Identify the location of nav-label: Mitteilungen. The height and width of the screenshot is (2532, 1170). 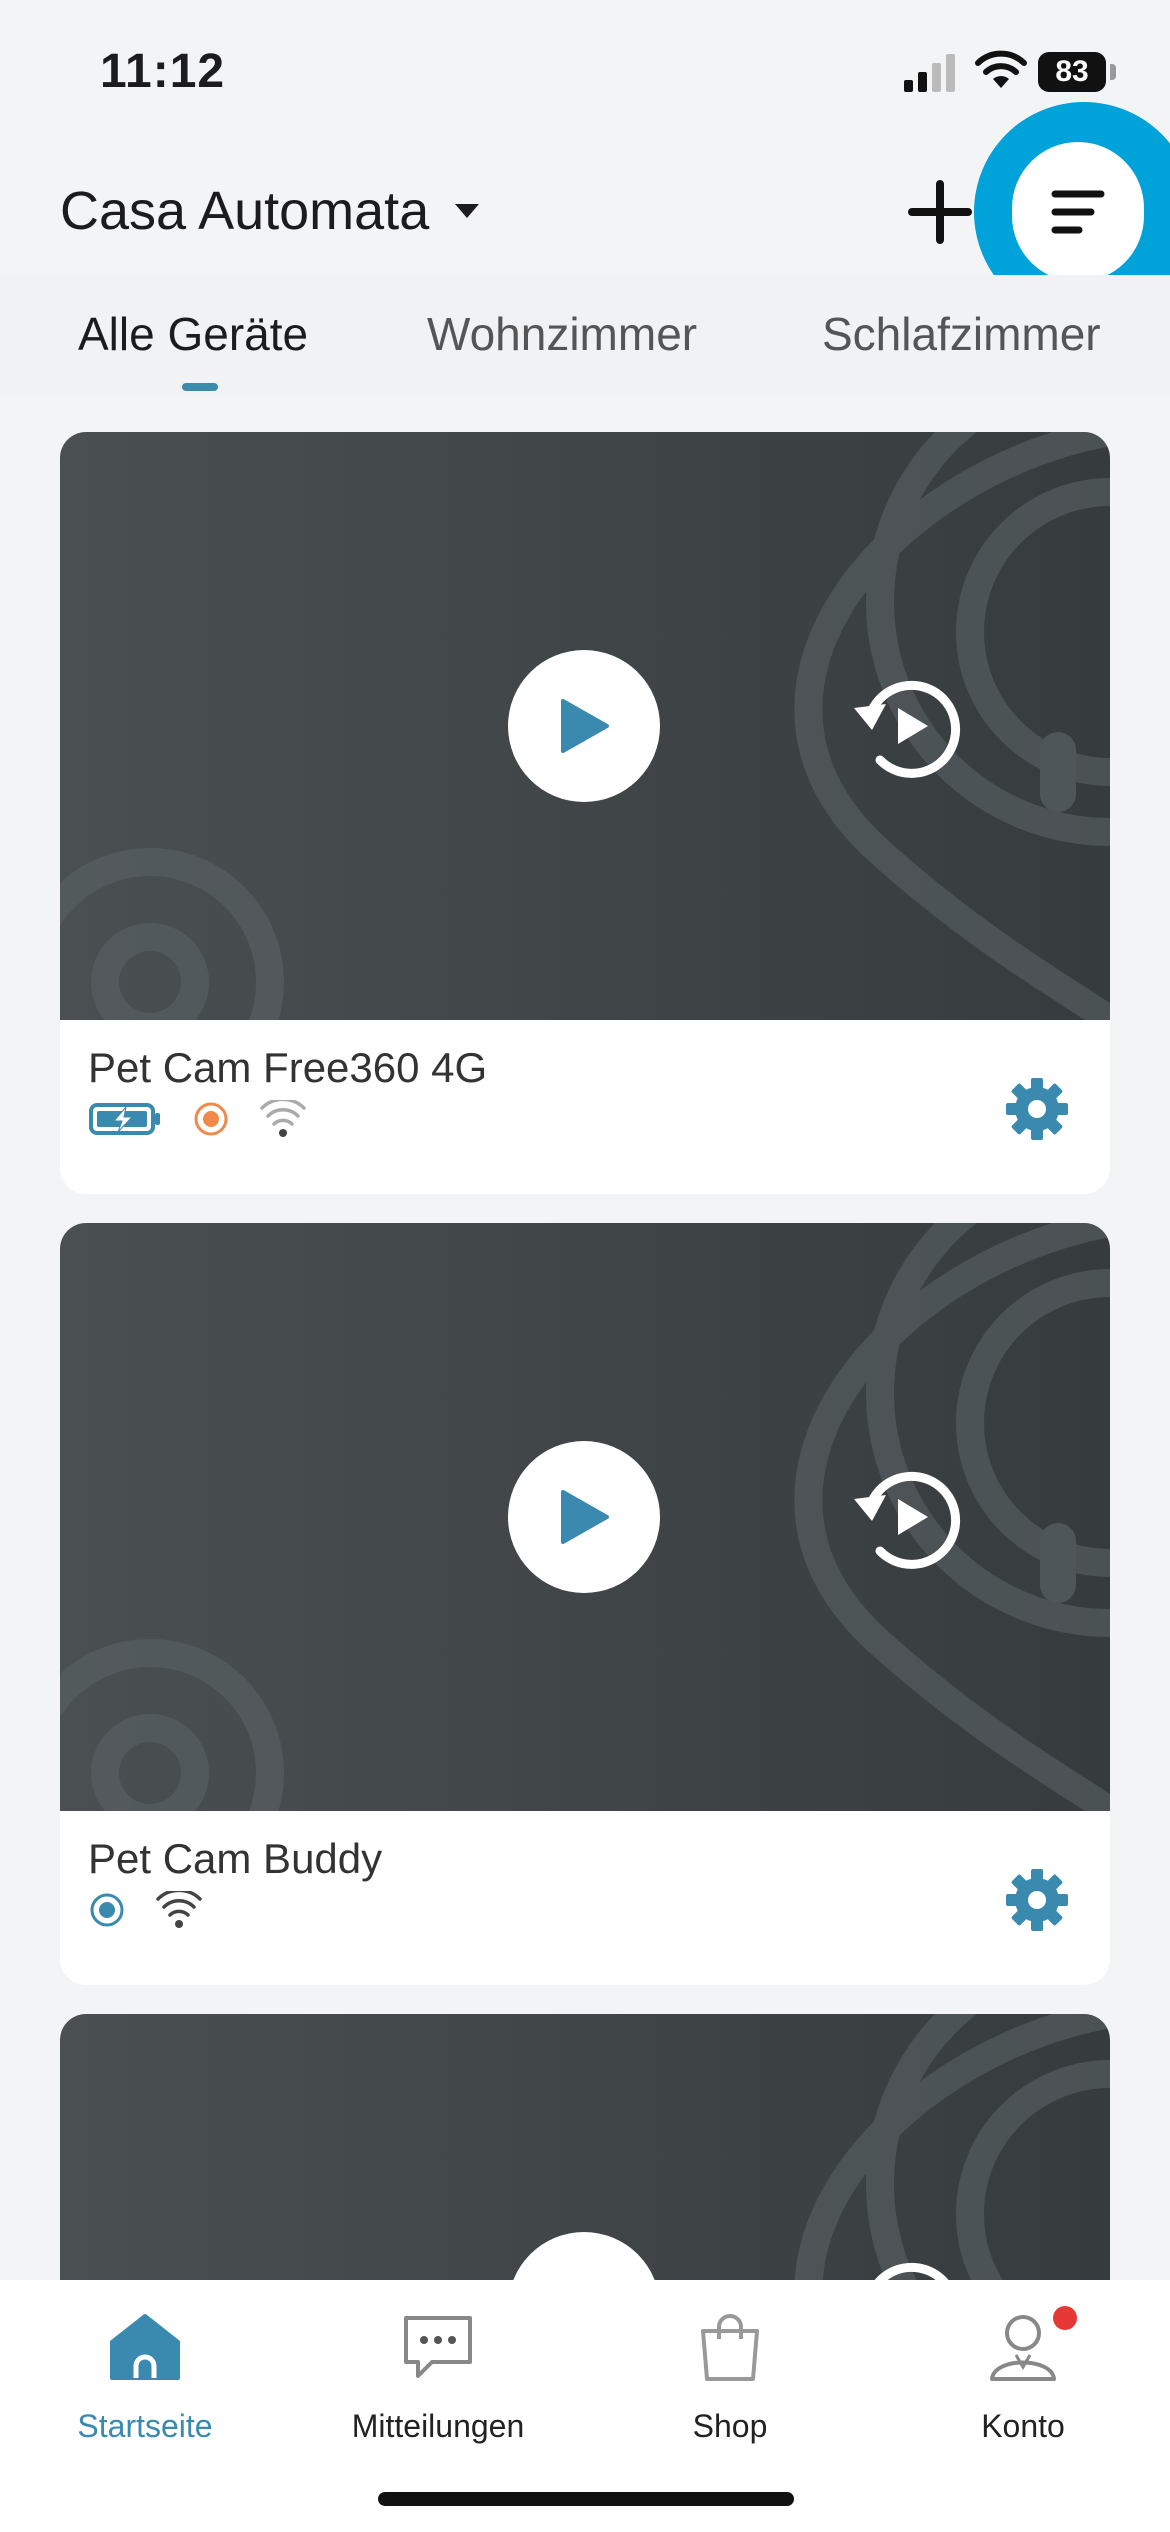
(438, 2426).